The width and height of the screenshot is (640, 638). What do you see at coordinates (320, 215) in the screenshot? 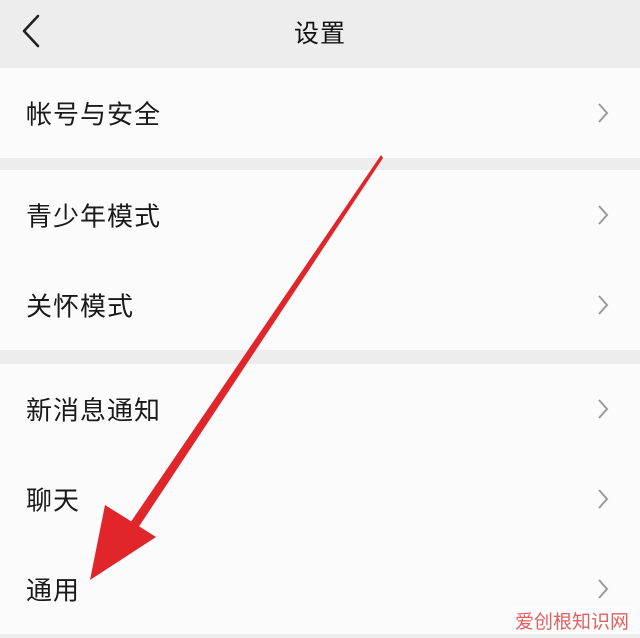
I see `settings-item-teen-mode: 青少年模式` at bounding box center [320, 215].